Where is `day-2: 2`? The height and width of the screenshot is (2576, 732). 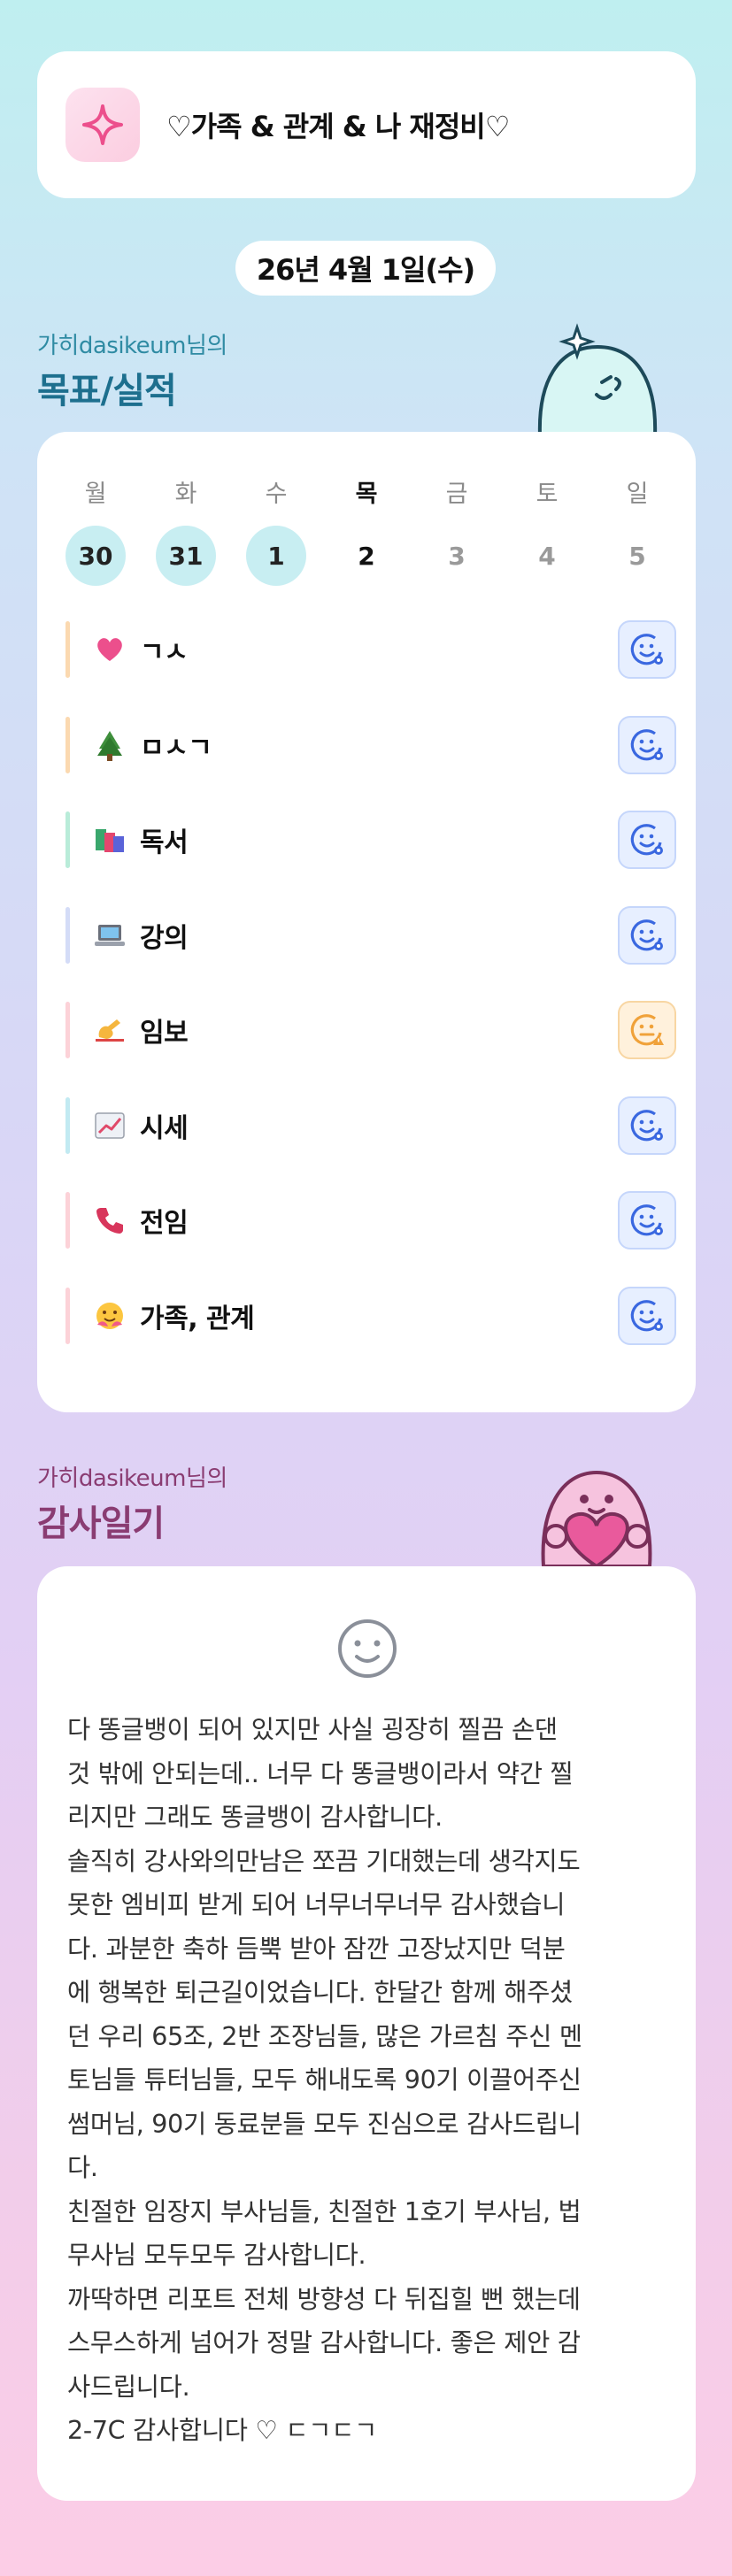 day-2: 2 is located at coordinates (366, 556).